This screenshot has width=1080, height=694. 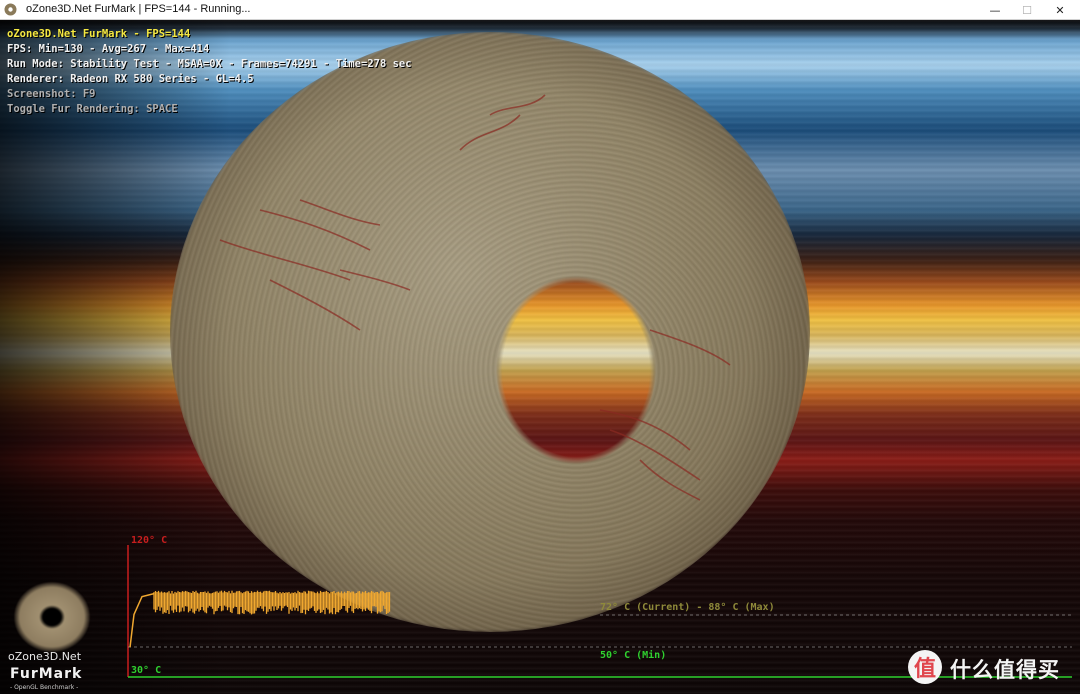 What do you see at coordinates (995, 10) in the screenshot?
I see `minimize-button: —` at bounding box center [995, 10].